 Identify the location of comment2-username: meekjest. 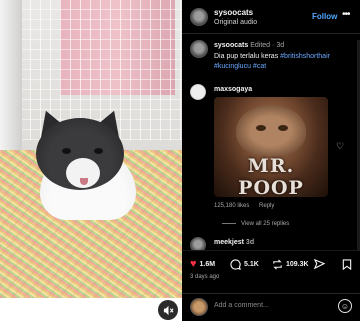
(229, 242).